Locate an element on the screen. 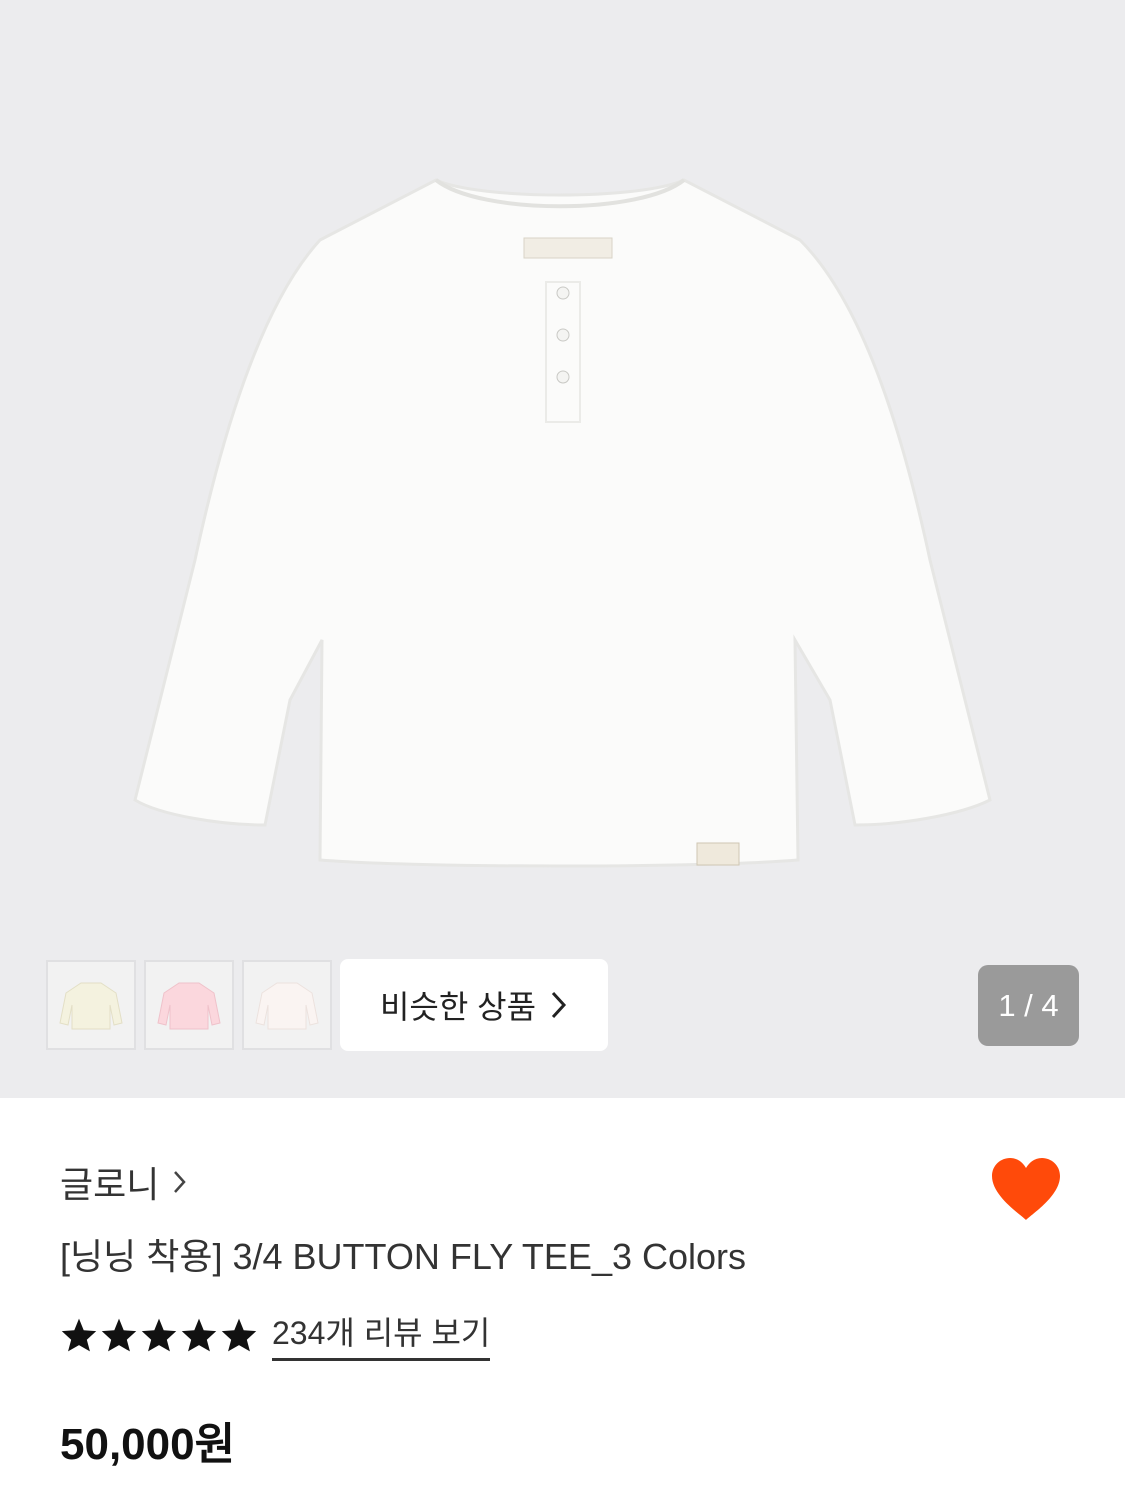 This screenshot has height=1489, width=1125. thumbnail-strip is located at coordinates (189, 1005).